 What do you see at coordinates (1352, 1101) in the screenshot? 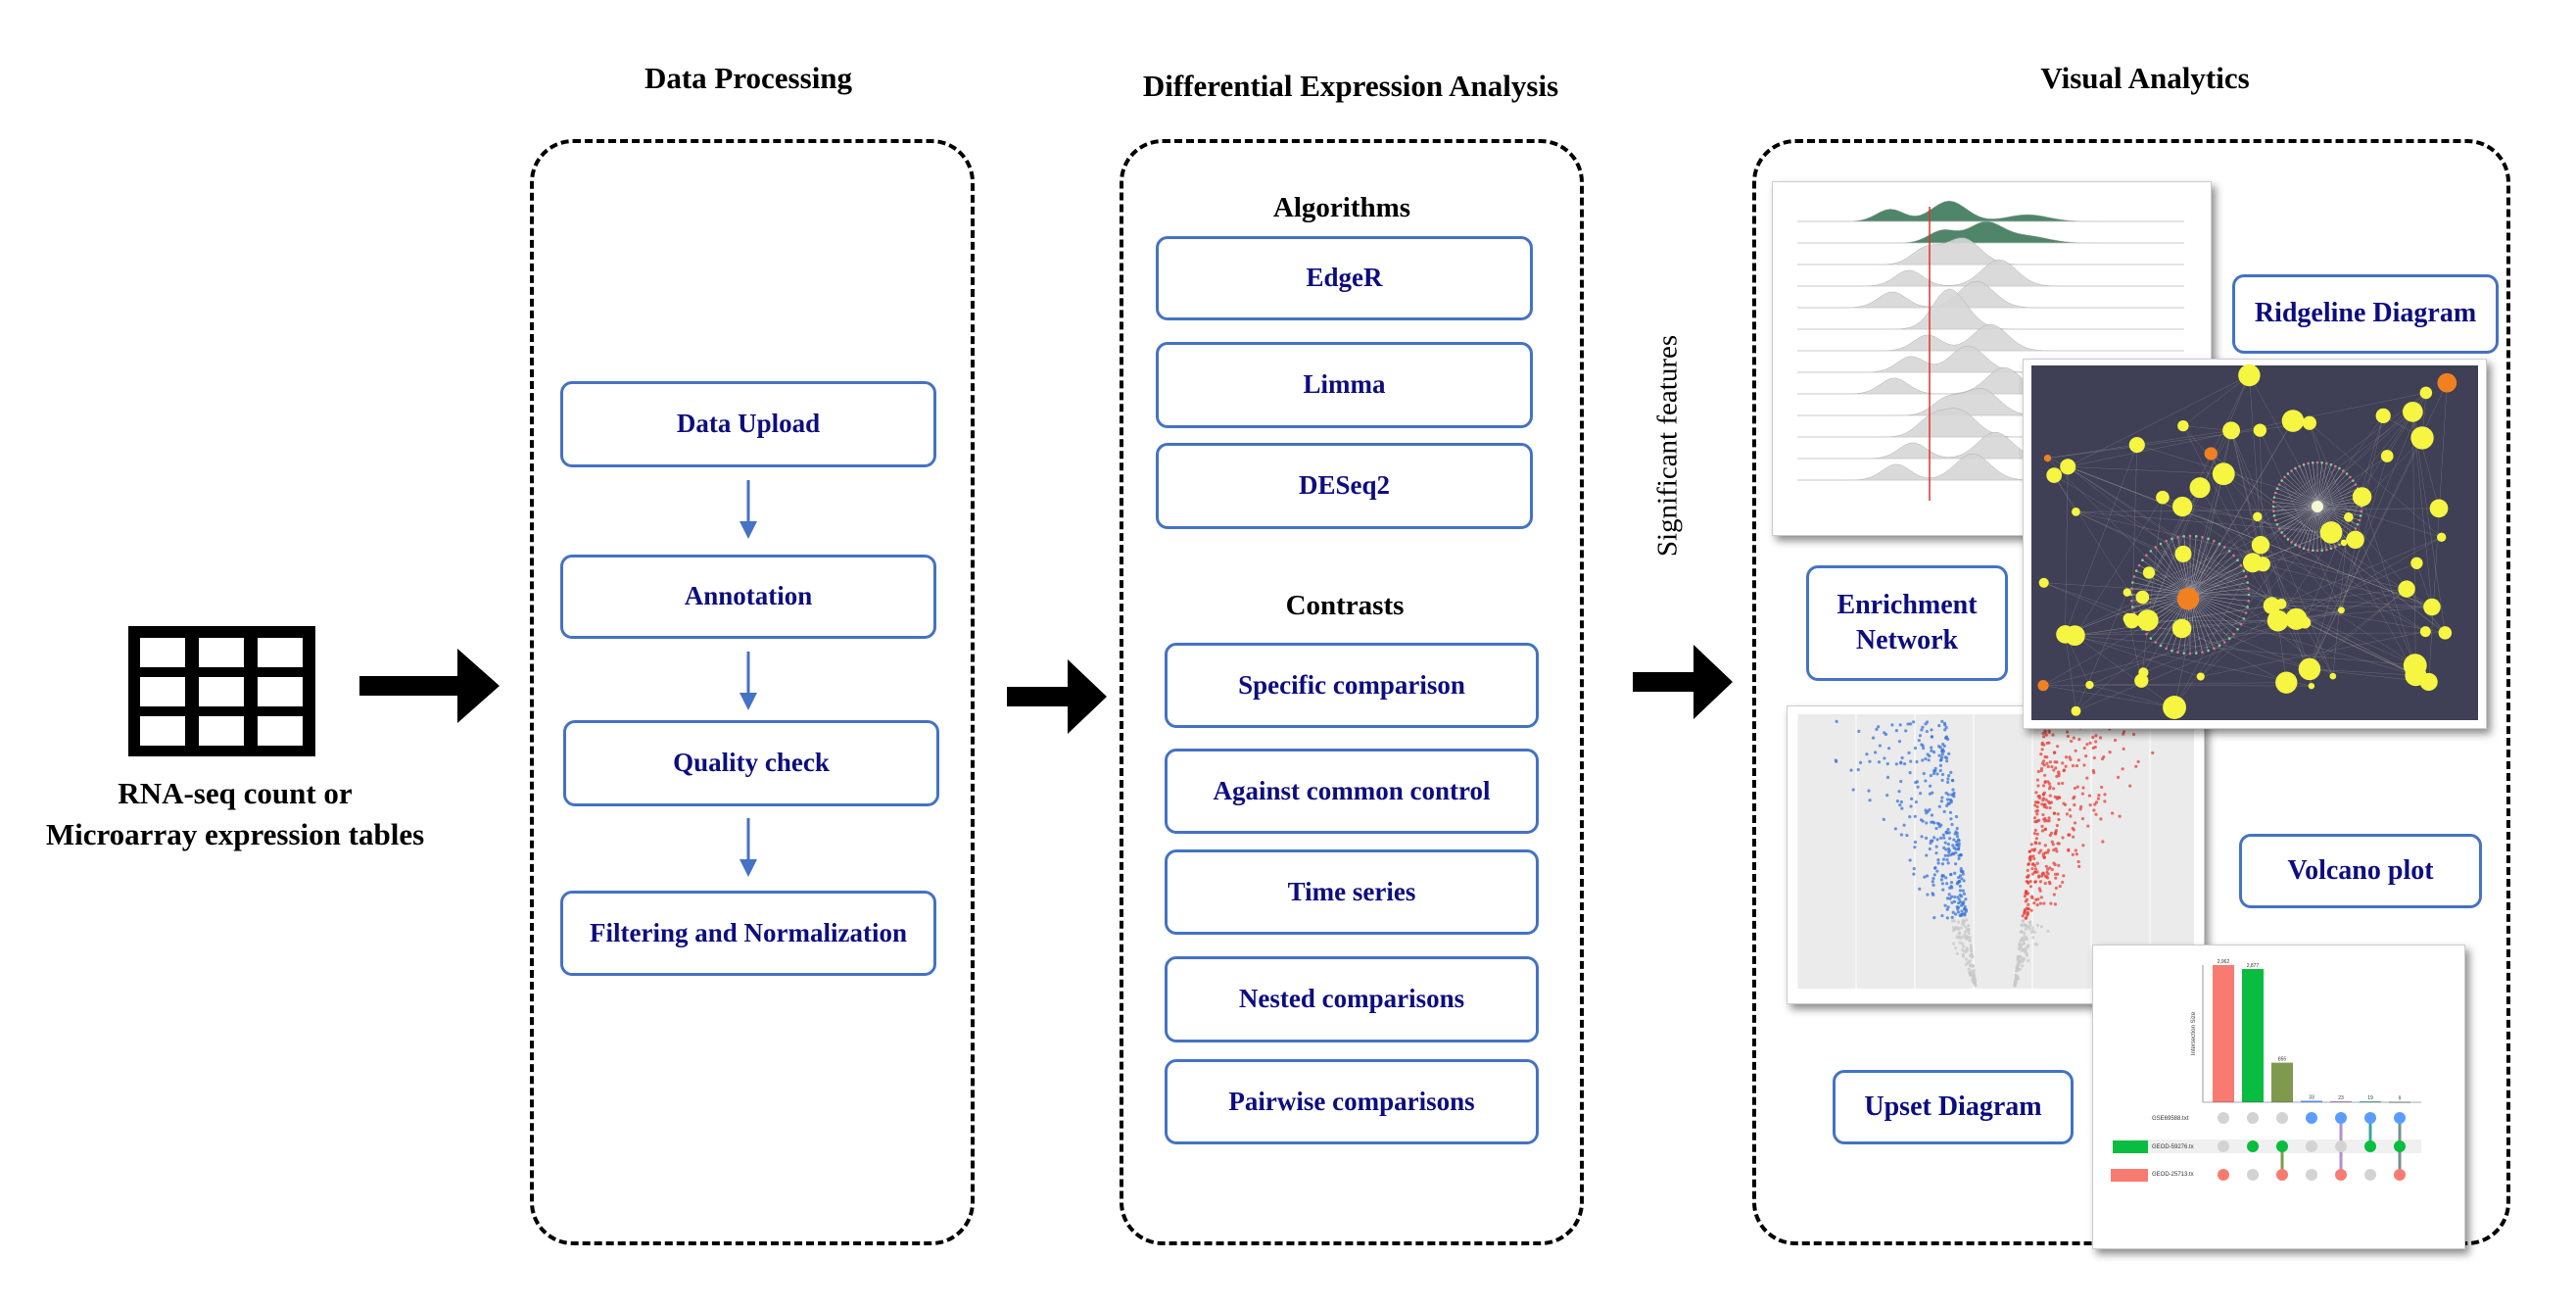
I see `contrast-pairwise: Pairwise comparisons` at bounding box center [1352, 1101].